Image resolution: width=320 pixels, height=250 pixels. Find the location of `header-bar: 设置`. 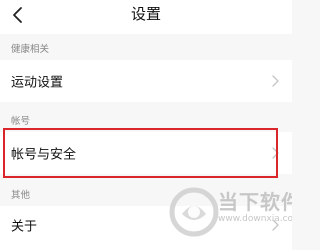

header-bar: 设置 is located at coordinates (146, 17).